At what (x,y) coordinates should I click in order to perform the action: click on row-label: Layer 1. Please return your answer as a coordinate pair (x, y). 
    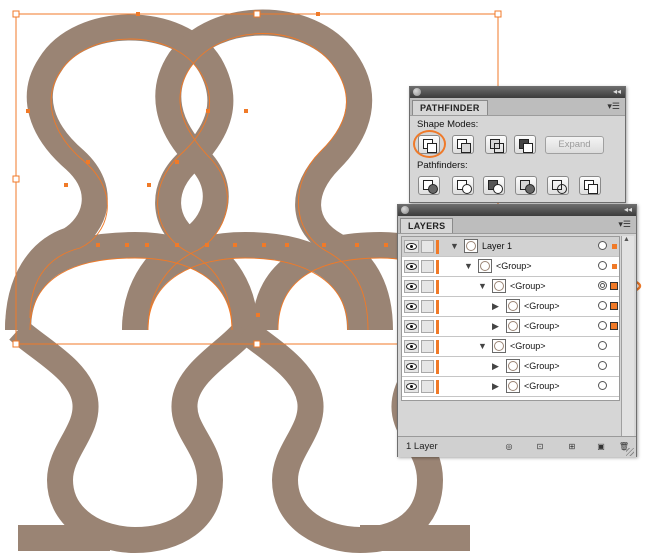
    Looking at the image, I should click on (497, 246).